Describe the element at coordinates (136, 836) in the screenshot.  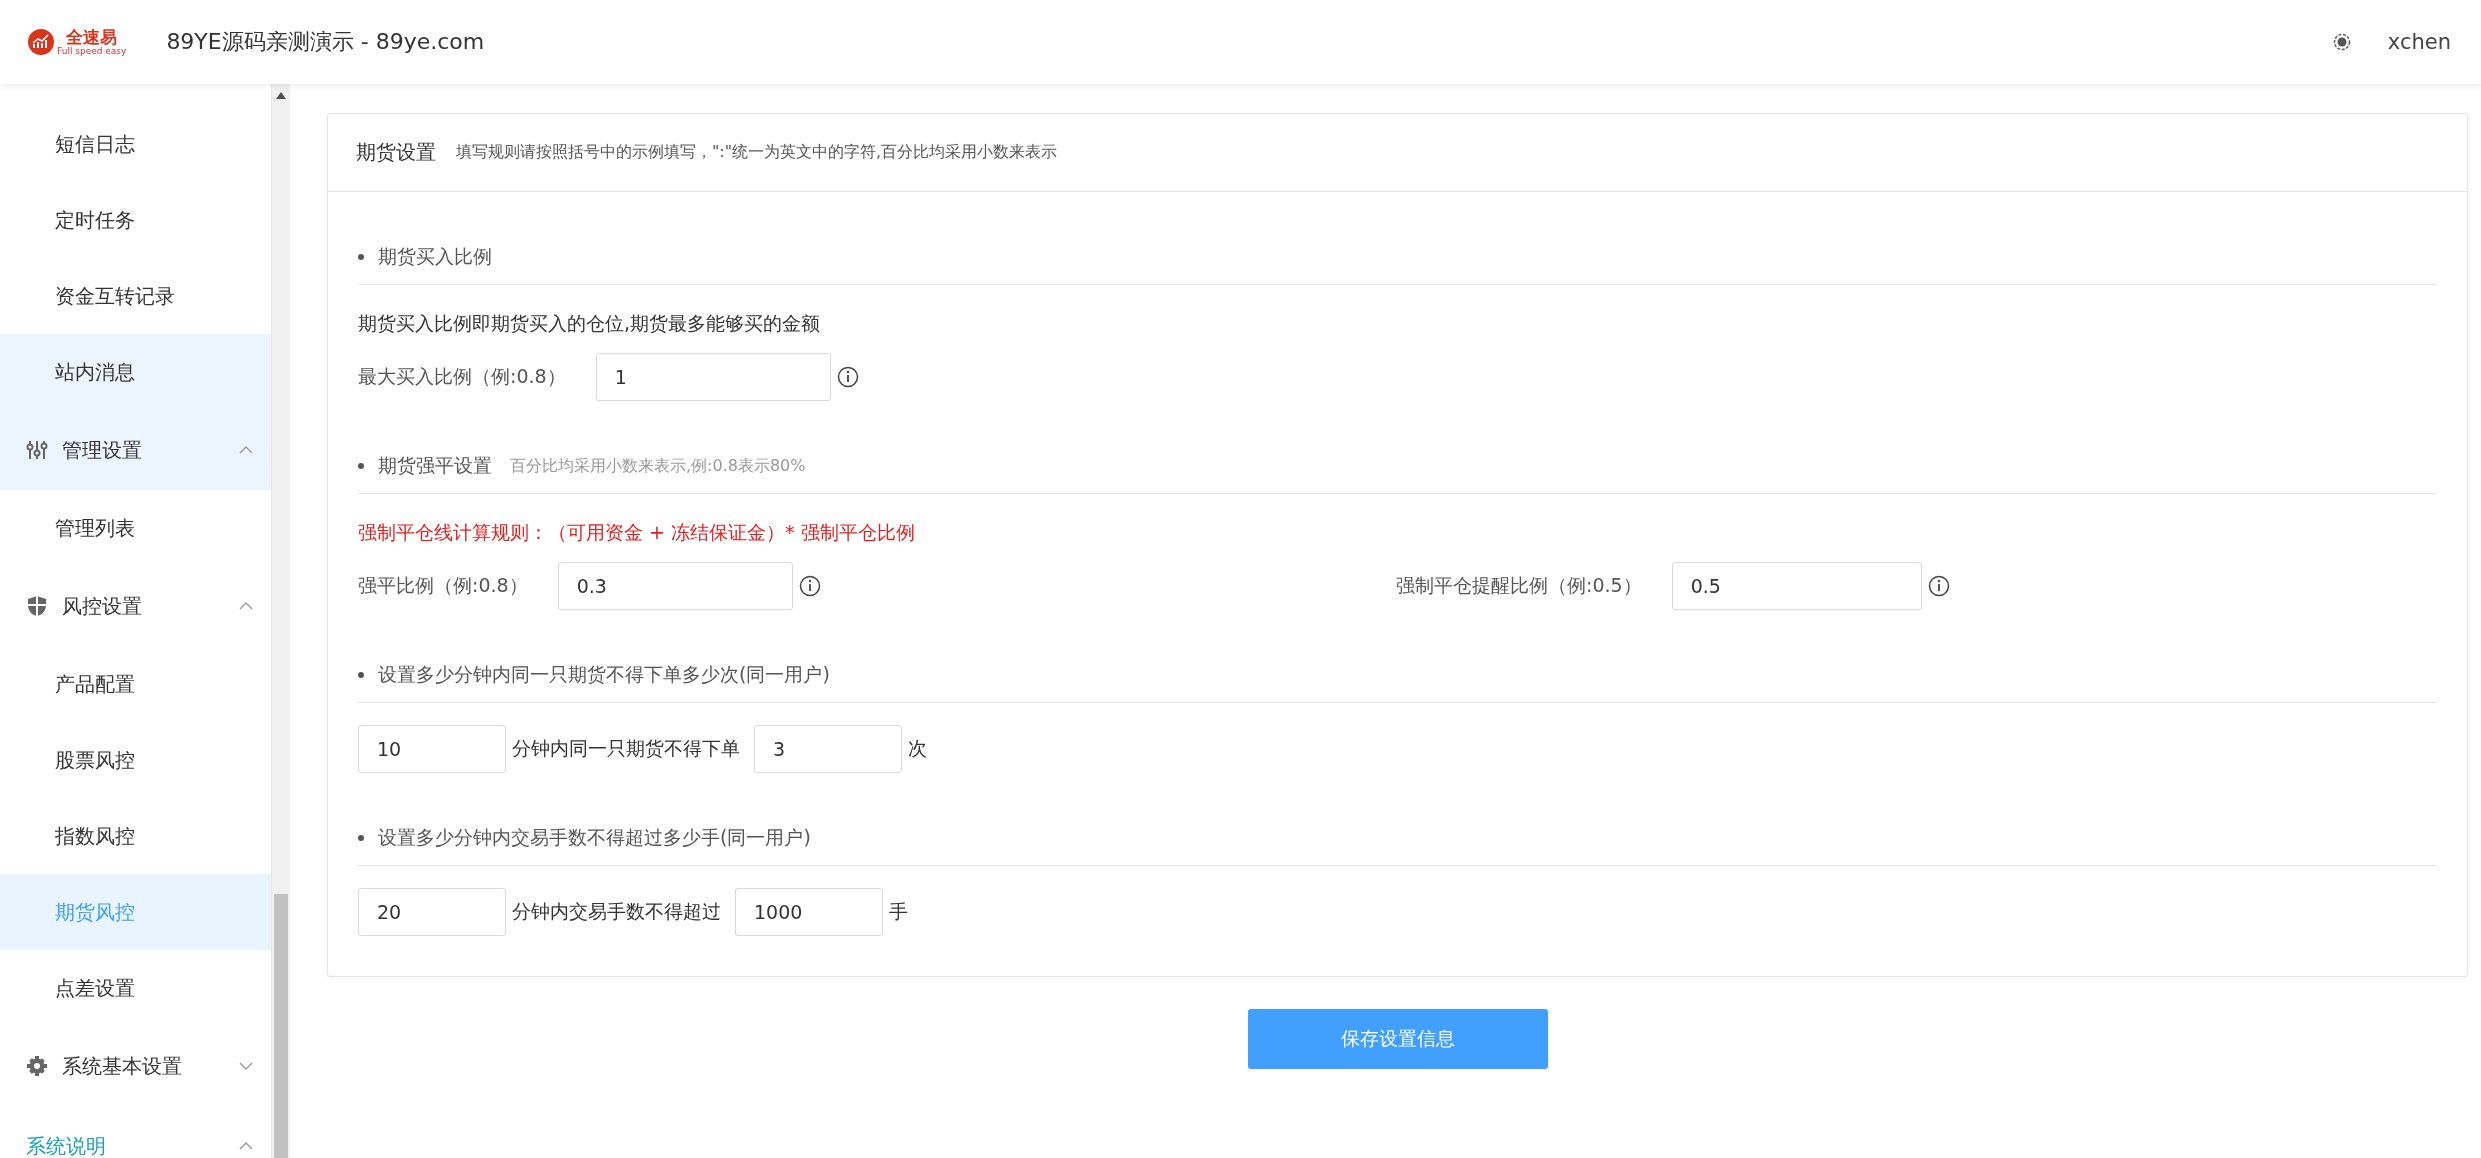
I see `sidebar-item: 指数风控` at that location.